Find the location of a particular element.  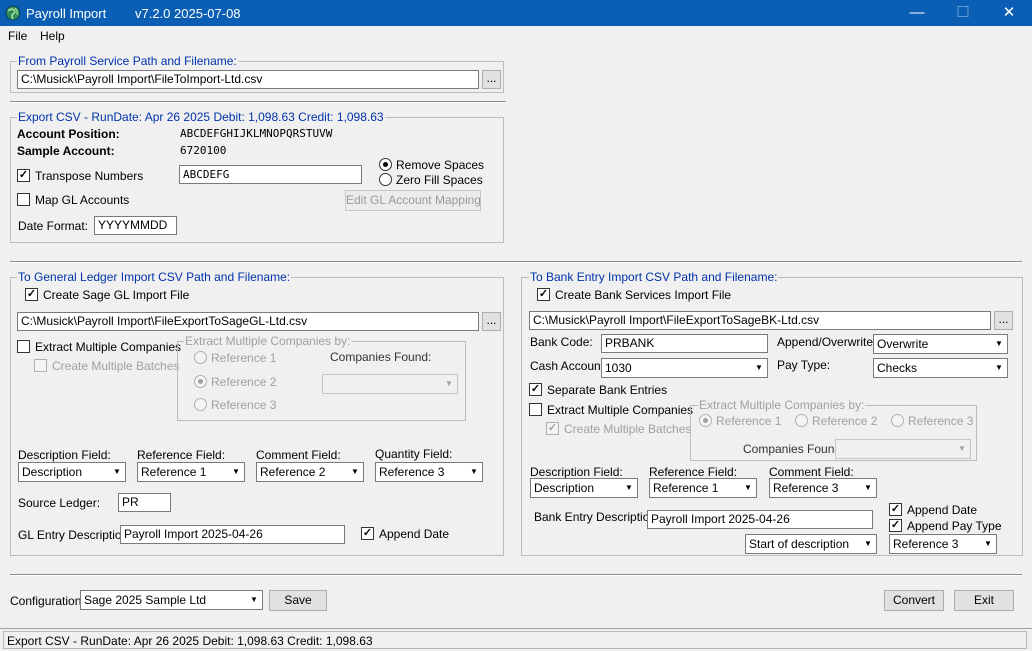

bank-reference-field-label: Reference Field: is located at coordinates (693, 472).